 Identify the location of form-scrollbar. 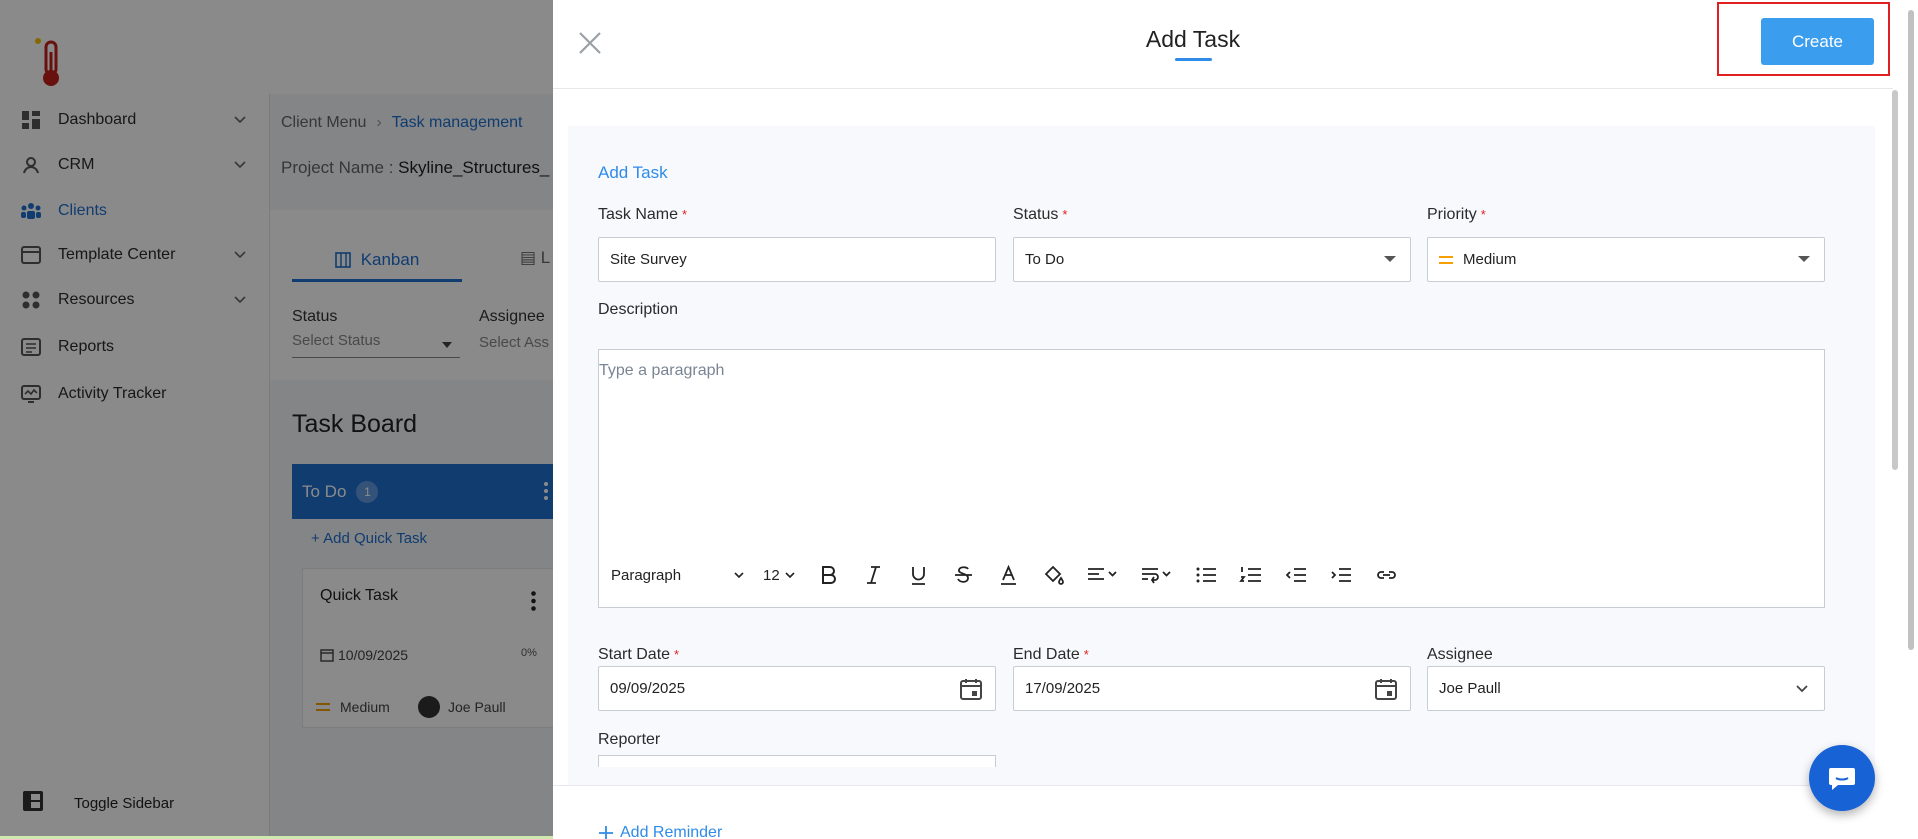
(1895, 280).